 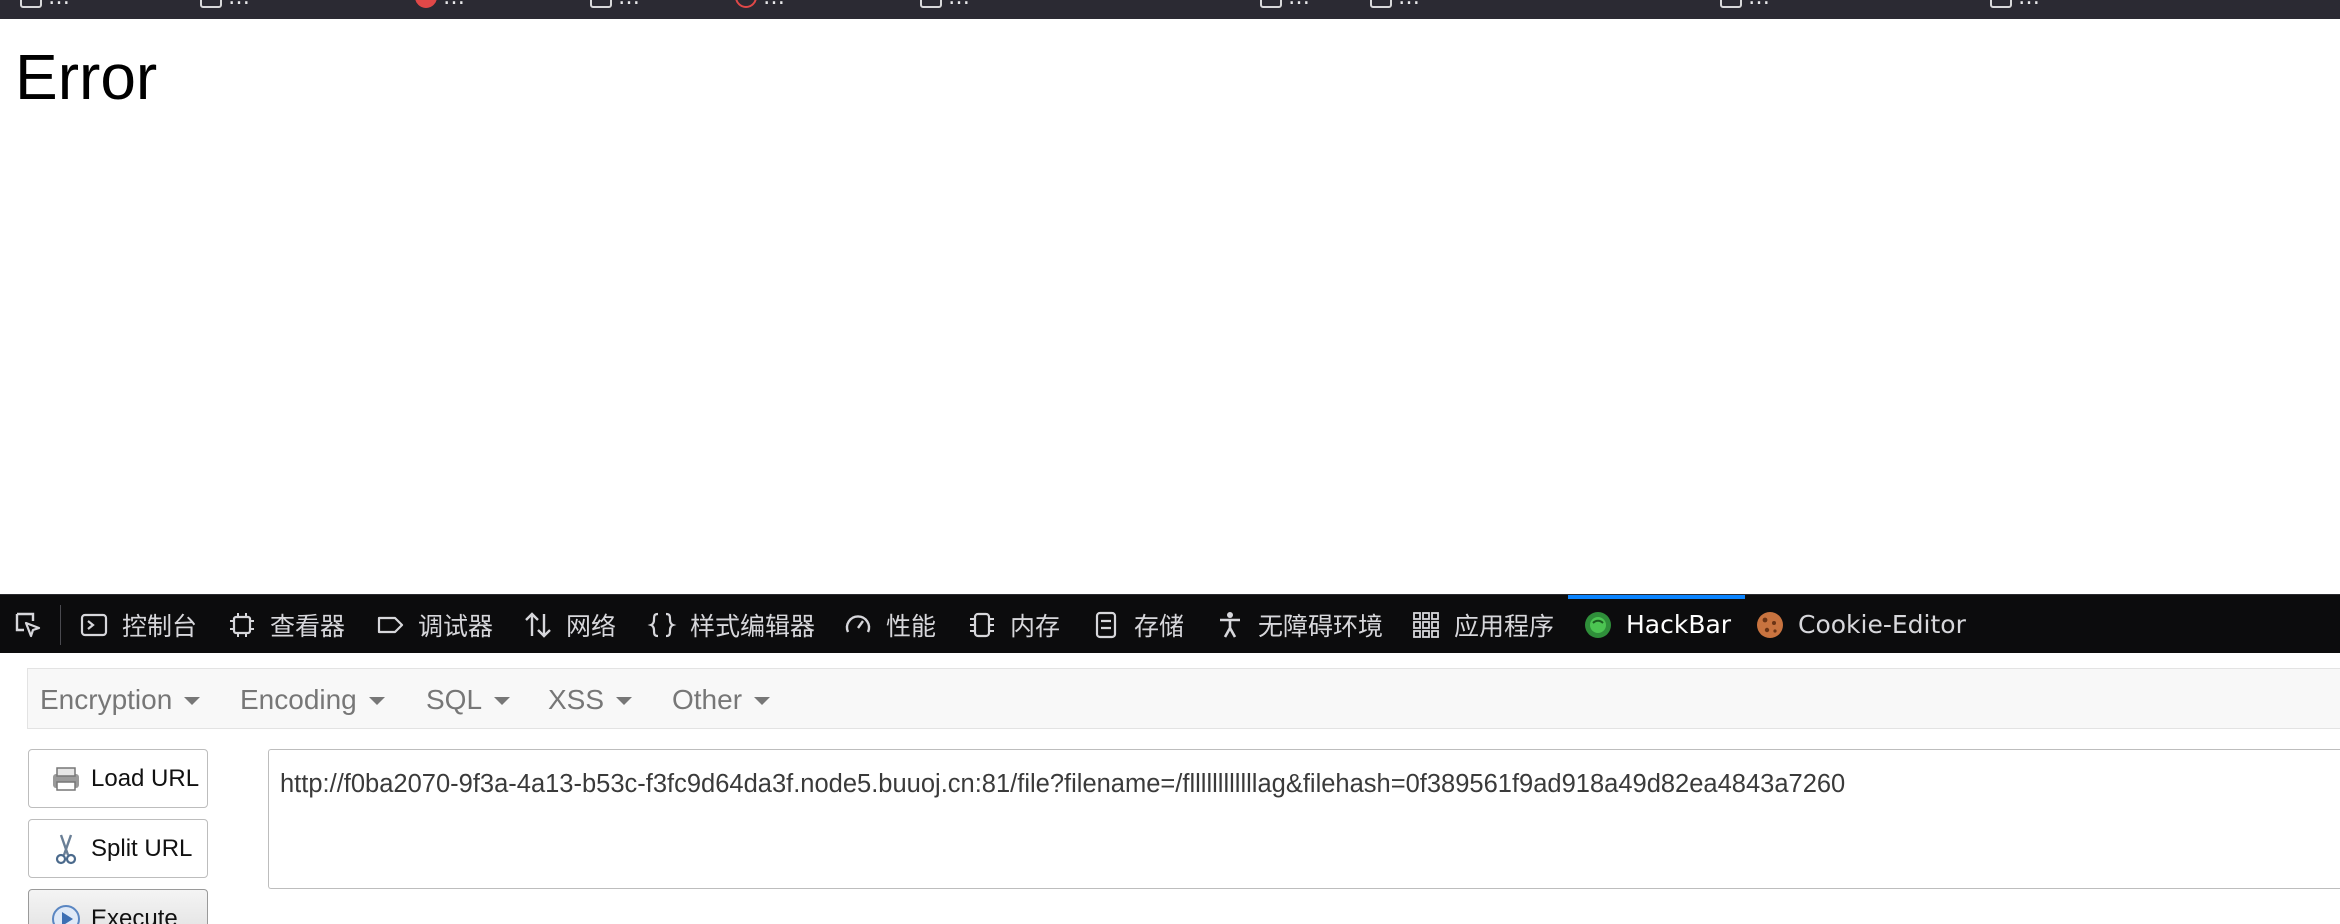 What do you see at coordinates (931, 4) in the screenshot?
I see `page-icon` at bounding box center [931, 4].